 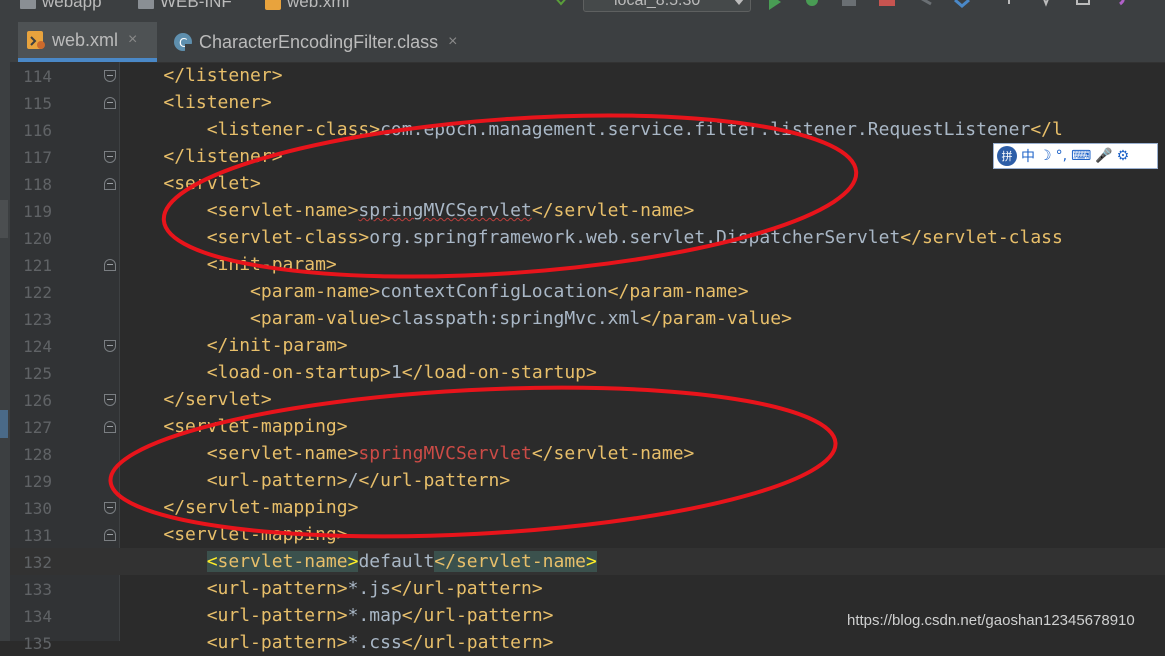 What do you see at coordinates (582, 11) in the screenshot?
I see `top-toolbar: webapp WEB-INF web.xml local_8.5.30` at bounding box center [582, 11].